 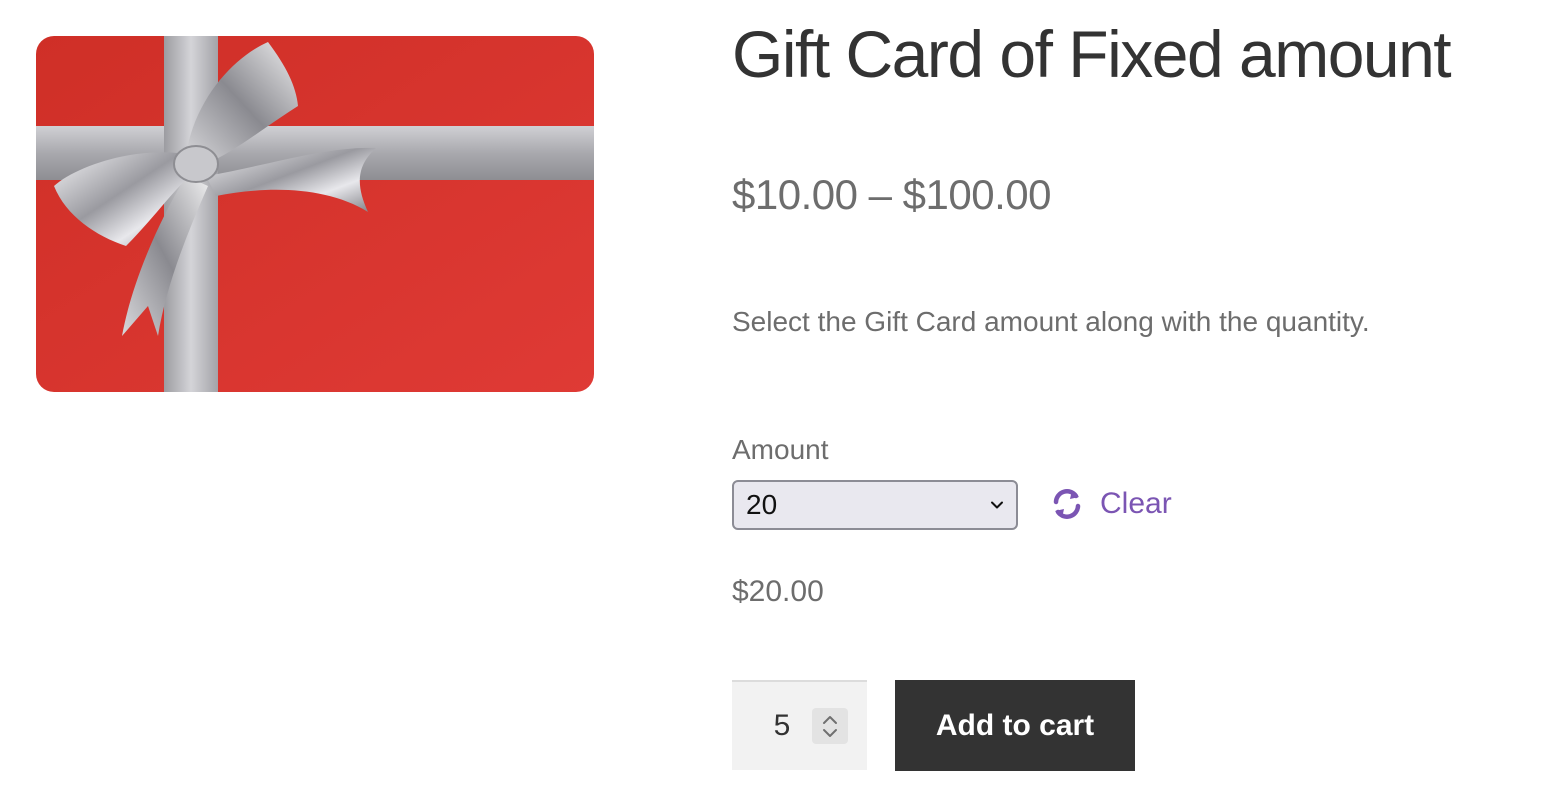 I want to click on quantity-value: 5, so click(x=782, y=726).